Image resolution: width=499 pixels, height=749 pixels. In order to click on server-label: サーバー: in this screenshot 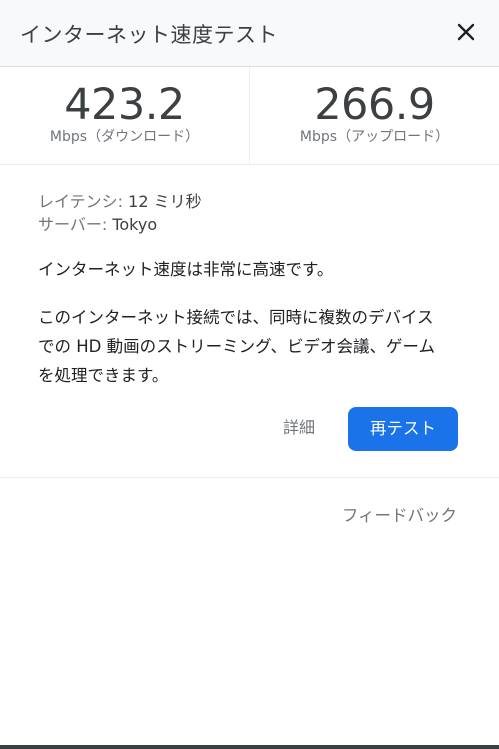, I will do `click(73, 224)`.